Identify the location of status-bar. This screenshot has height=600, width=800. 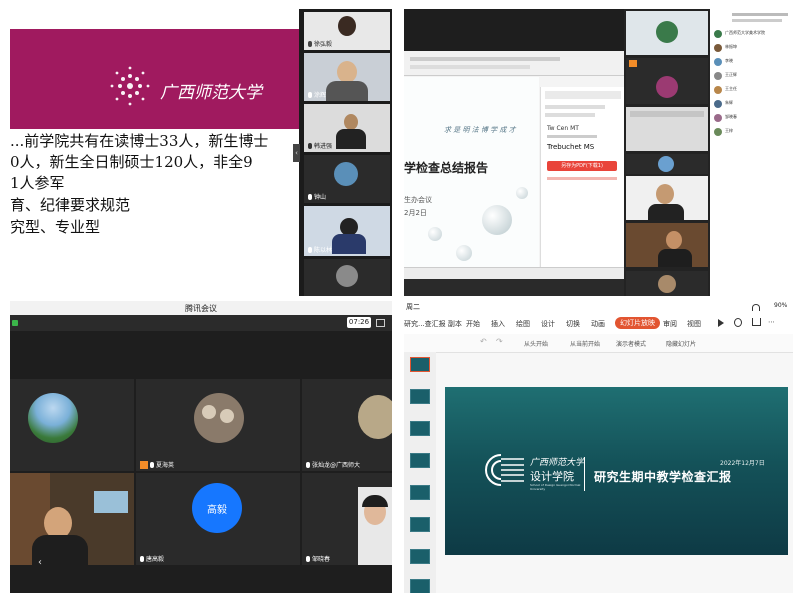
(598, 307).